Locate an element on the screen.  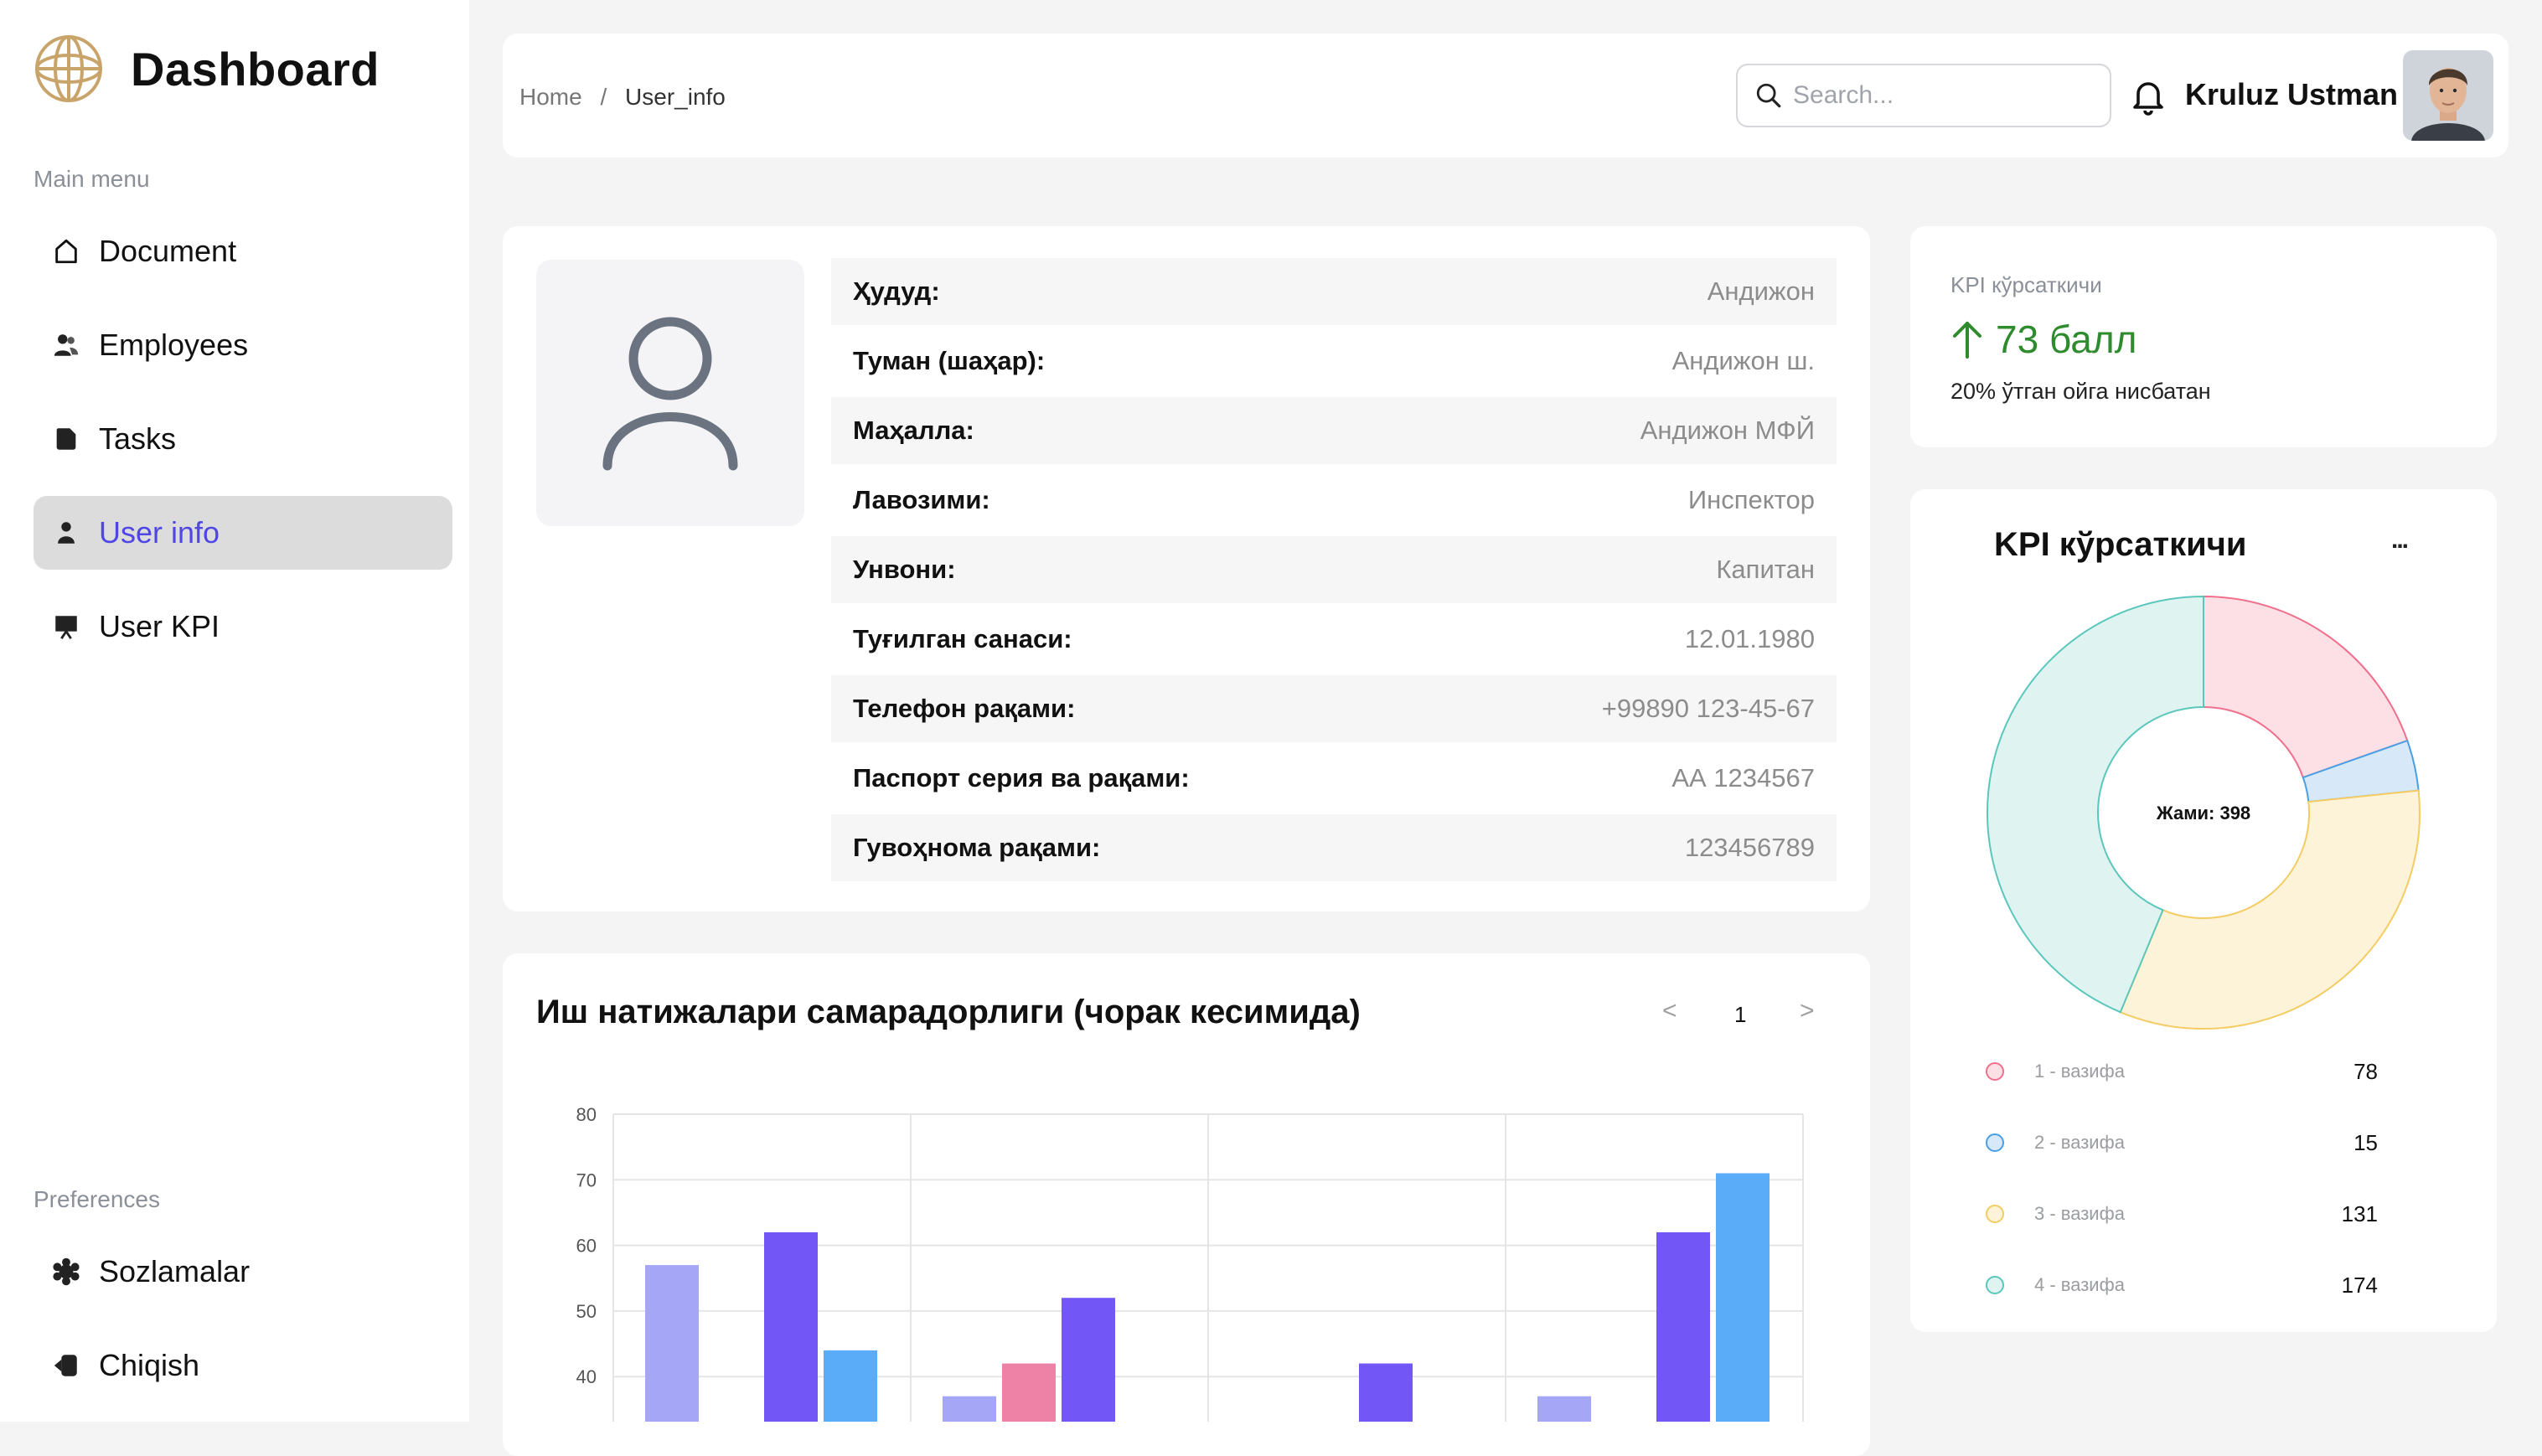
sidebar-item-logout: Chiqish is located at coordinates (243, 1365).